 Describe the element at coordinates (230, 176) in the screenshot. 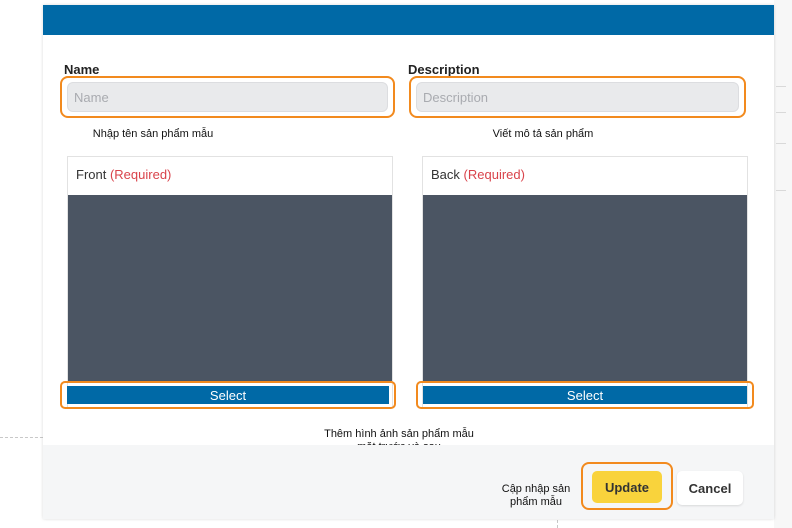

I see `front-card-header: Front (Required)` at that location.